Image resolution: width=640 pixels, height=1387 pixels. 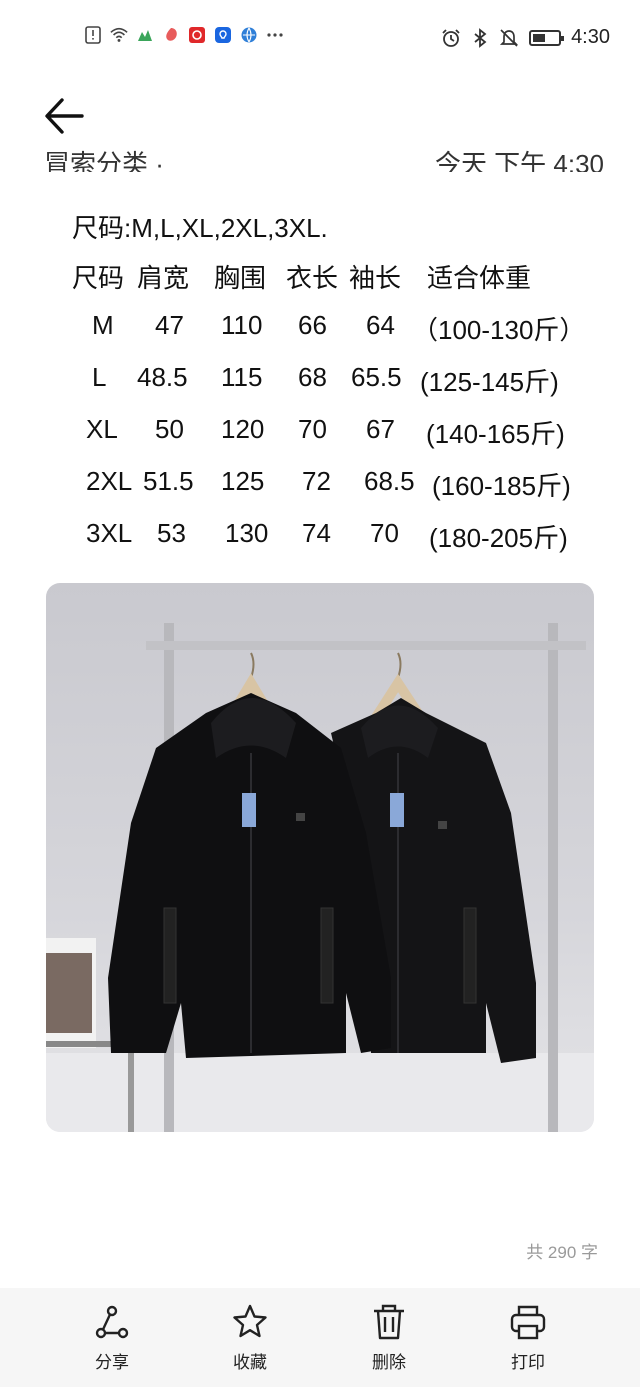 I want to click on table-cell: （100-130斤）, so click(x=499, y=330).